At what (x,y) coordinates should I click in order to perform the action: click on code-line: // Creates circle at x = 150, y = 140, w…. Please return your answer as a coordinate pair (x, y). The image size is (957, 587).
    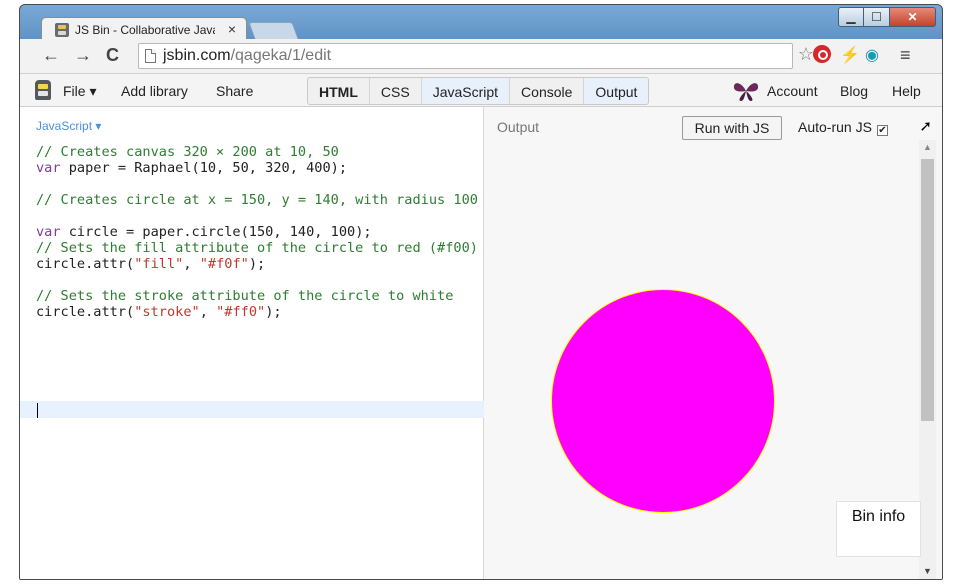
    Looking at the image, I should click on (258, 200).